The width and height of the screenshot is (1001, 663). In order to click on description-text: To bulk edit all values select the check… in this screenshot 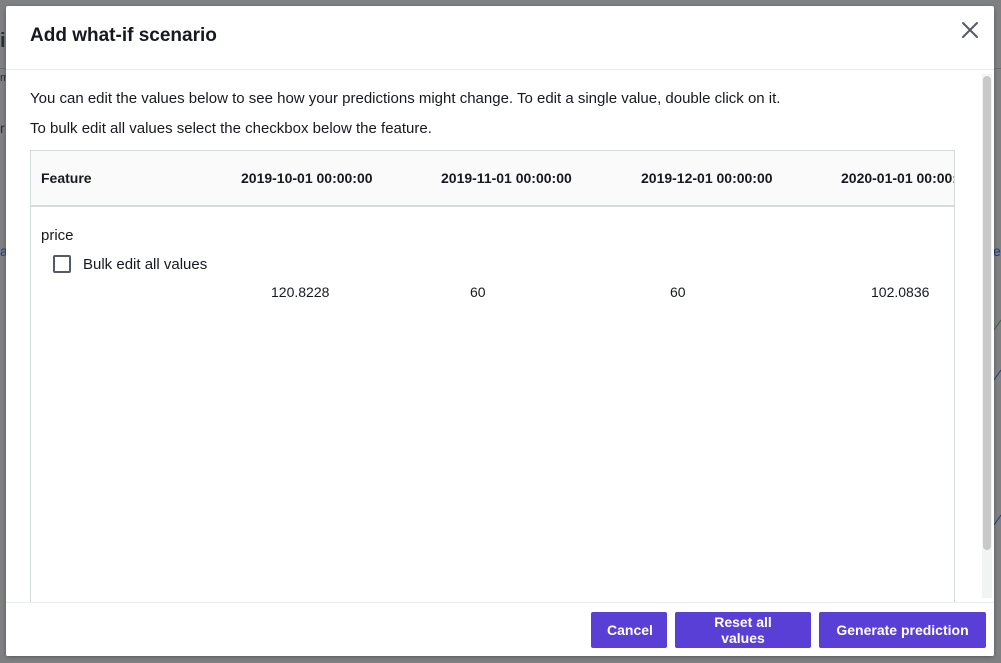, I will do `click(231, 128)`.